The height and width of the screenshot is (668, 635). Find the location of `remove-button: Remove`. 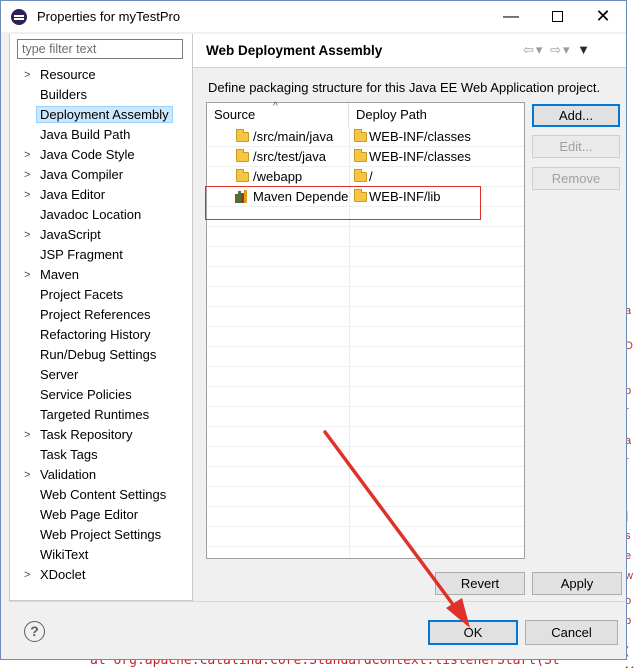

remove-button: Remove is located at coordinates (576, 178).